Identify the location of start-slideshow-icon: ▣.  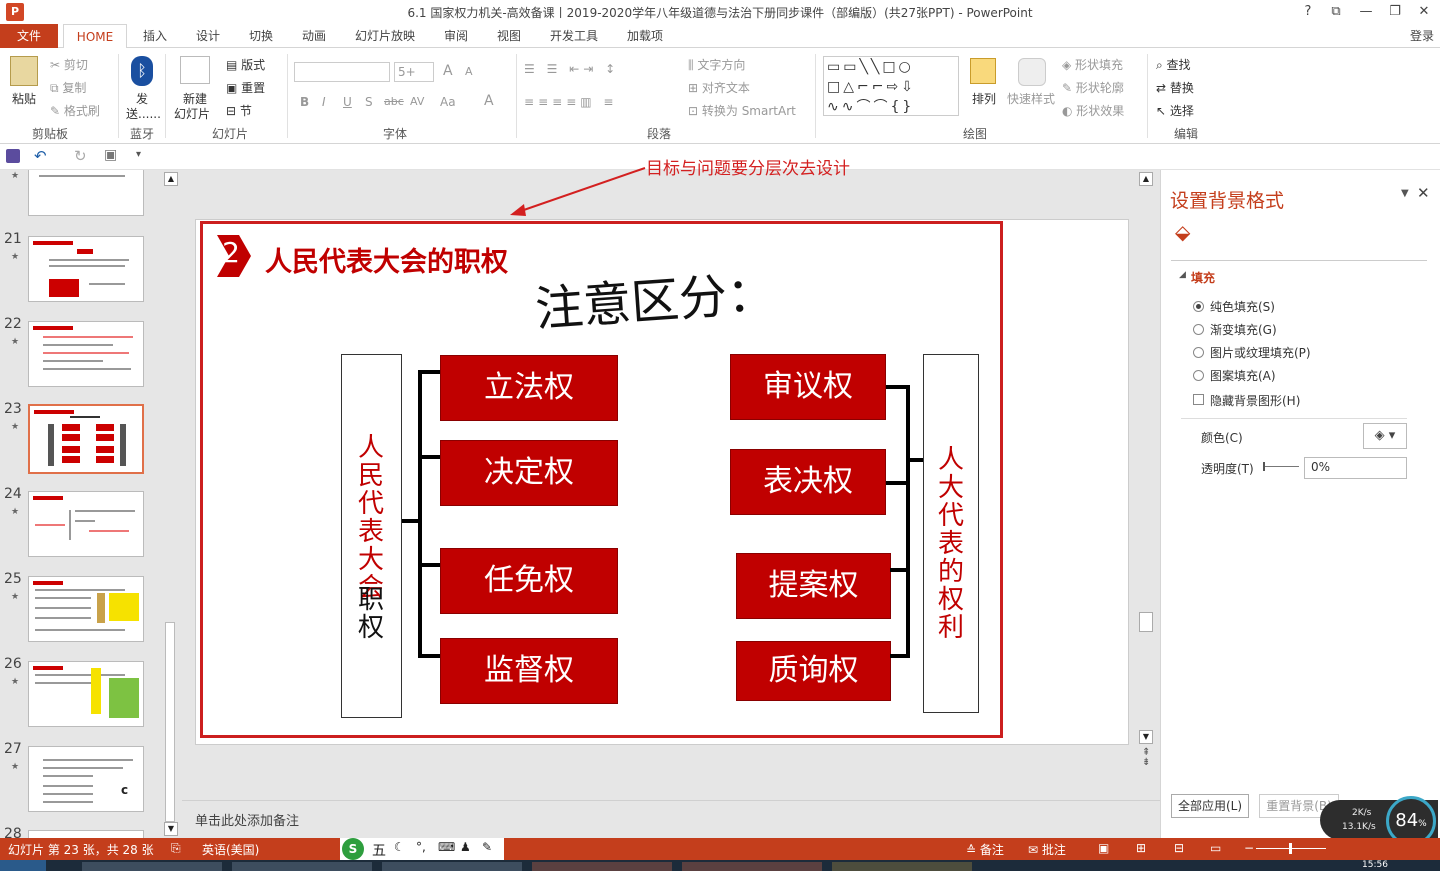
(110, 155).